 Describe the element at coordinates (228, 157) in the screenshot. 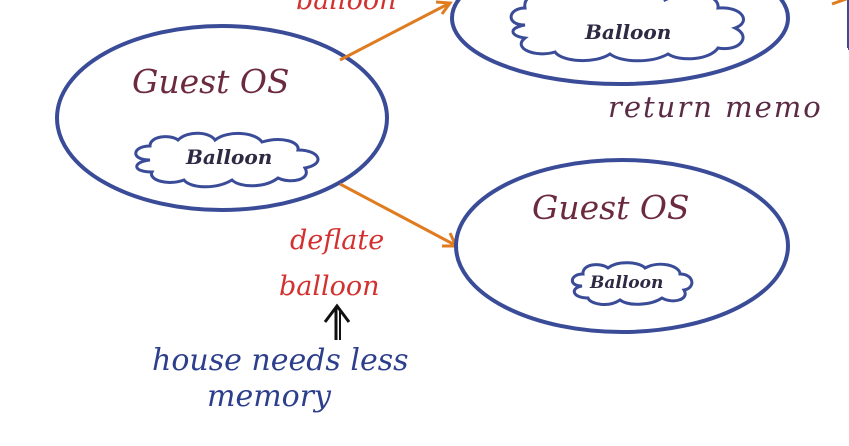

I see `balloon-label-main: Balloon` at that location.